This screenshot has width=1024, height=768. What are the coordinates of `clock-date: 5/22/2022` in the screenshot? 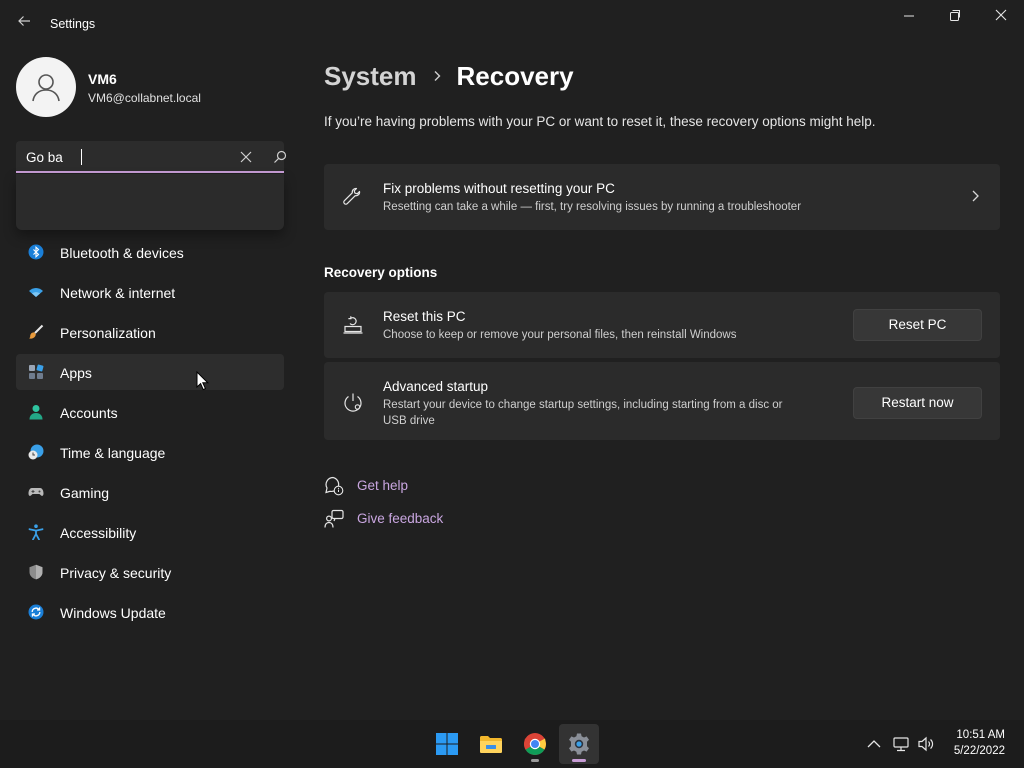 It's located at (974, 751).